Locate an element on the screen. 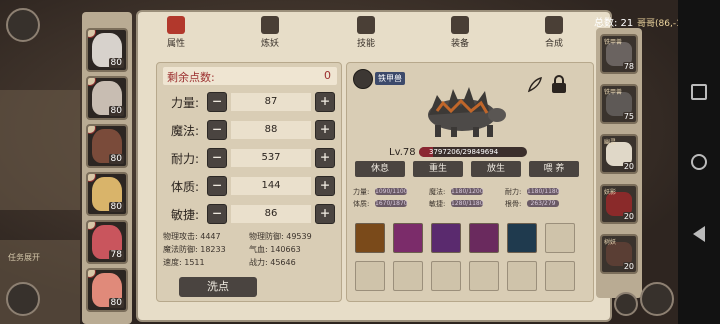 The image size is (720, 324). aptitude-bar: 1180/1180 is located at coordinates (543, 191).